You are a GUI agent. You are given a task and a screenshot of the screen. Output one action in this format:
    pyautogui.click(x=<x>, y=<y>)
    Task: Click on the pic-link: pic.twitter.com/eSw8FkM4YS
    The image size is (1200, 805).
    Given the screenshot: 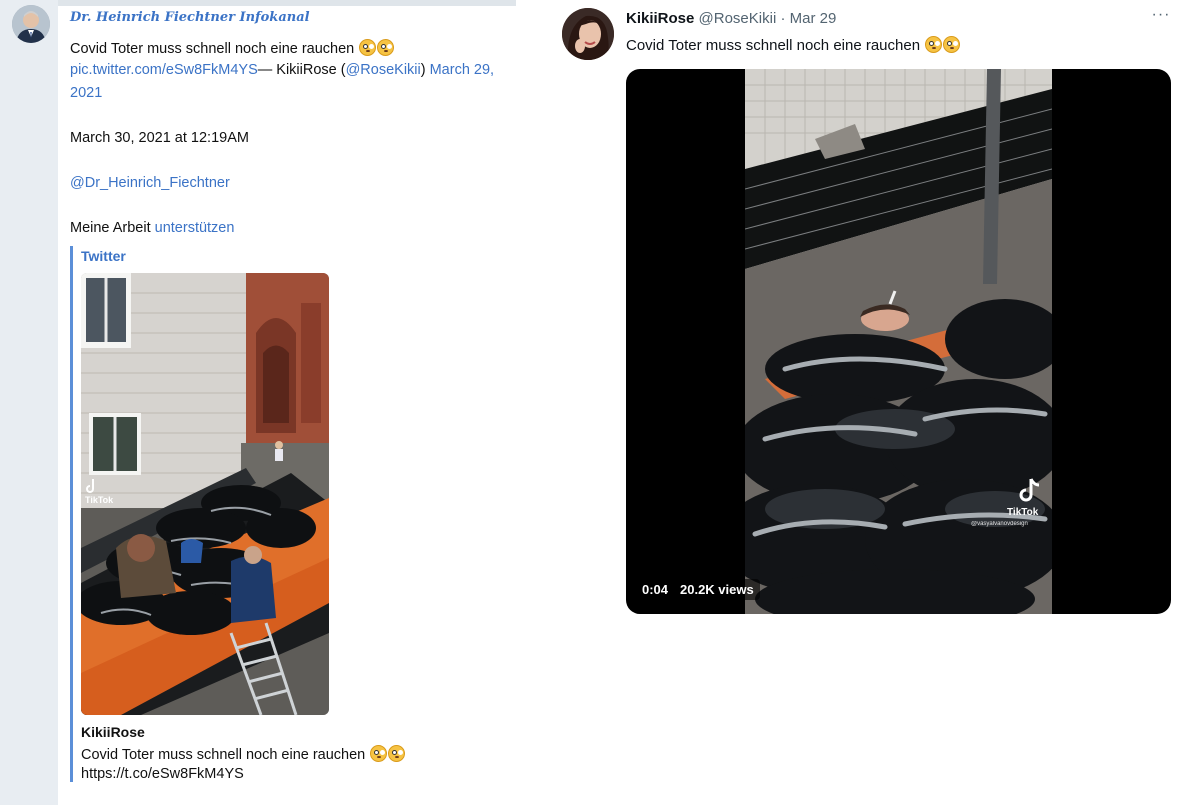 What is the action you would take?
    pyautogui.click(x=164, y=70)
    